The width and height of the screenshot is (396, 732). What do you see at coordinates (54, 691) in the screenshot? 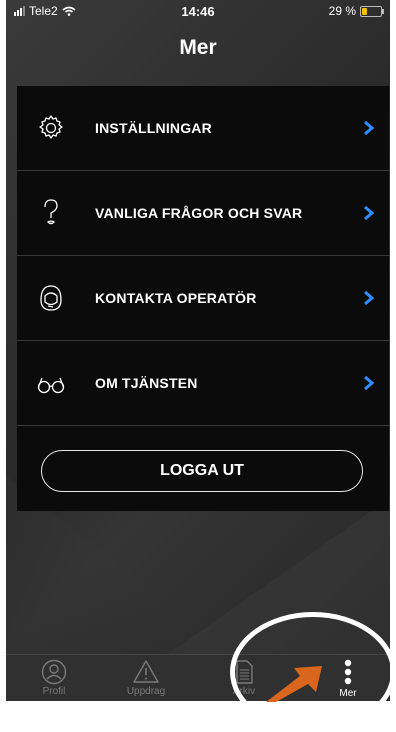
I see `tab-label: Profil` at bounding box center [54, 691].